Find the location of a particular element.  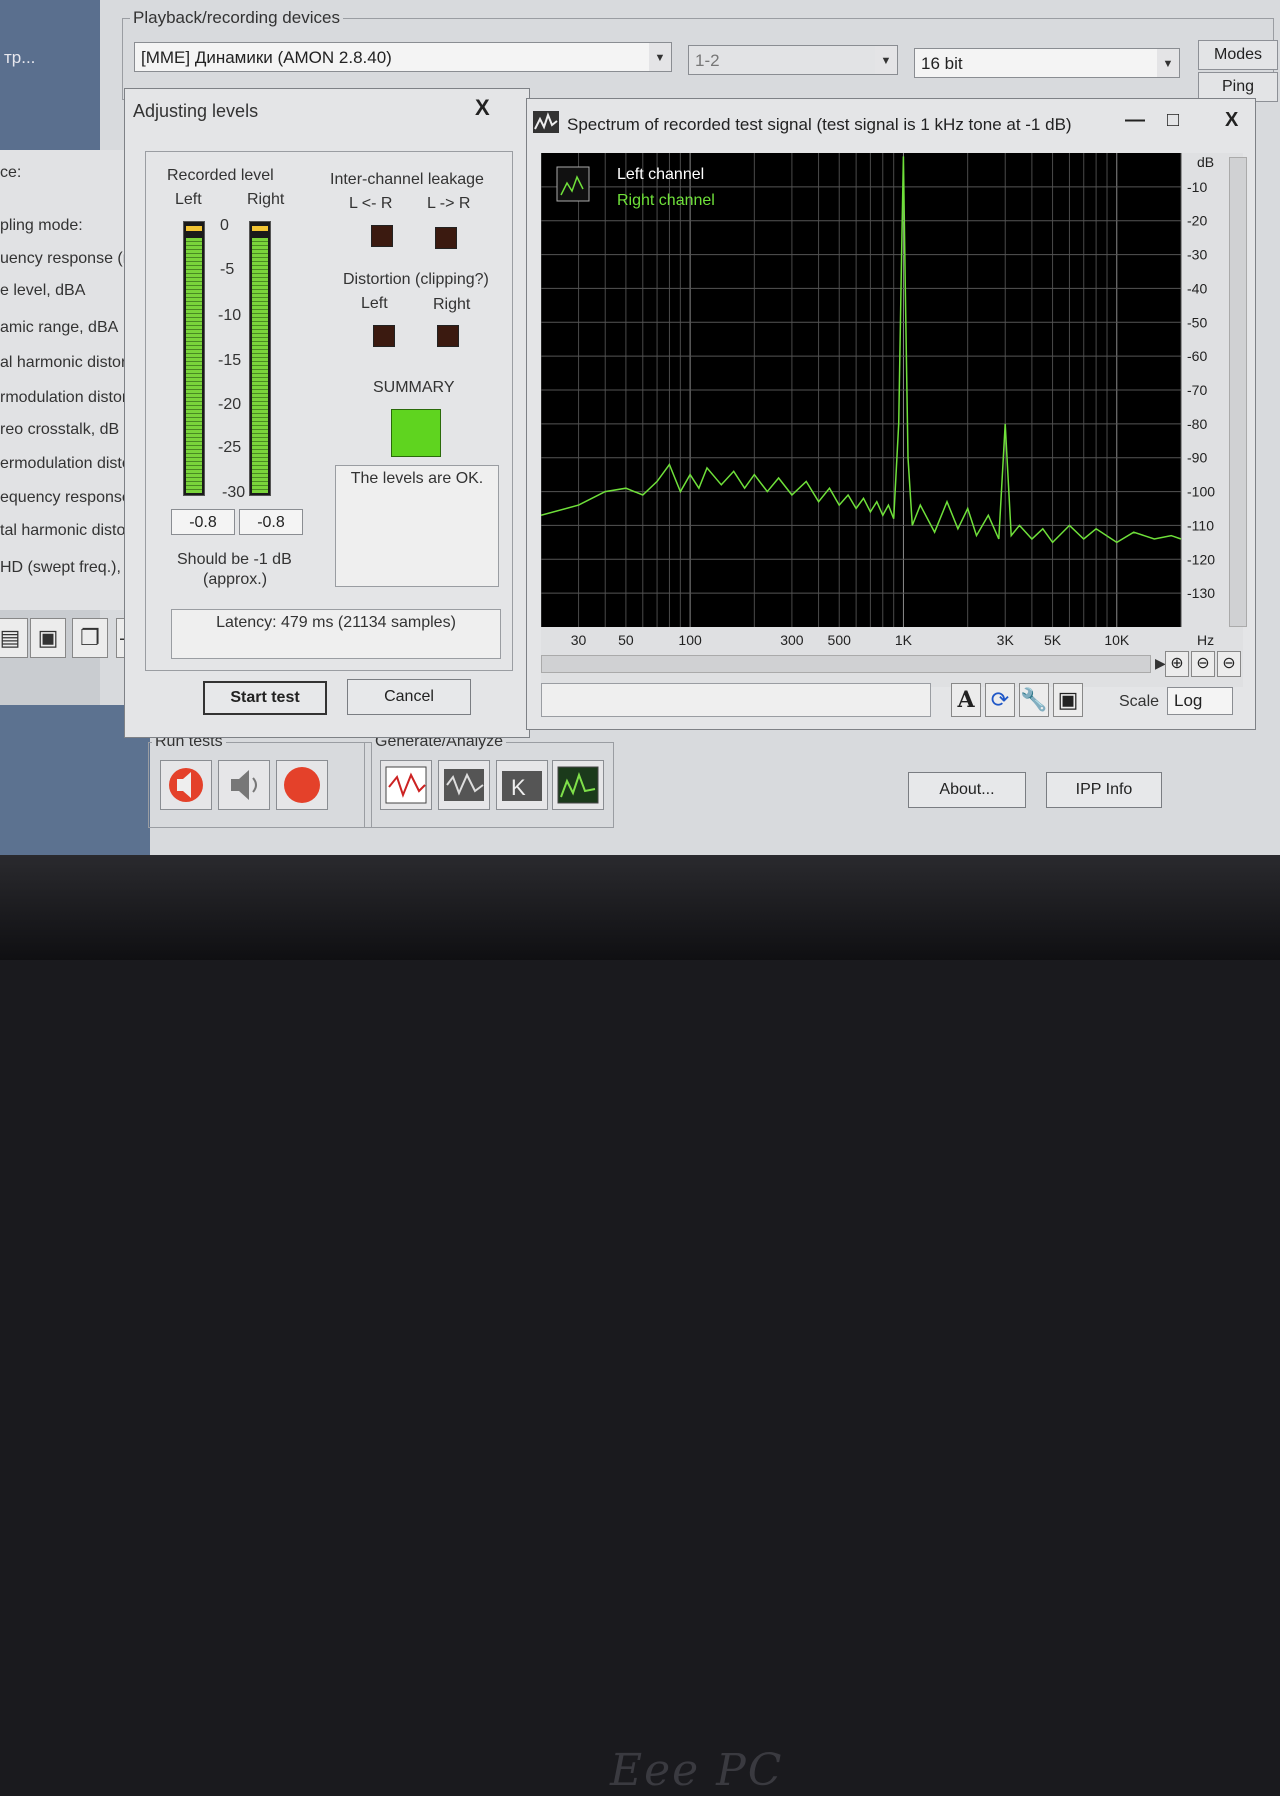

zoom-reset-icon: ⊖ is located at coordinates (1229, 664).